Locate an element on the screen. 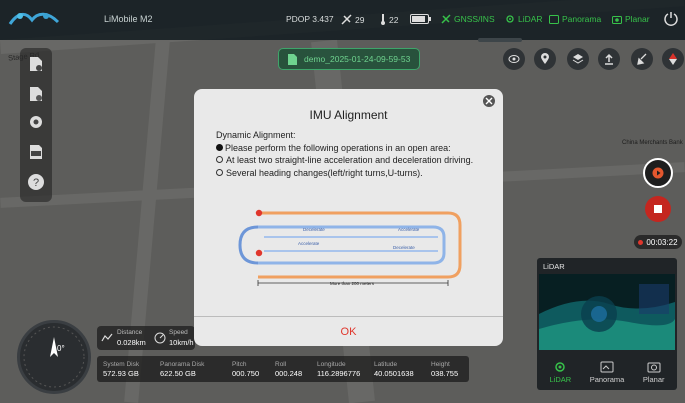 The width and height of the screenshot is (685, 403). compass-north-button is located at coordinates (673, 59).